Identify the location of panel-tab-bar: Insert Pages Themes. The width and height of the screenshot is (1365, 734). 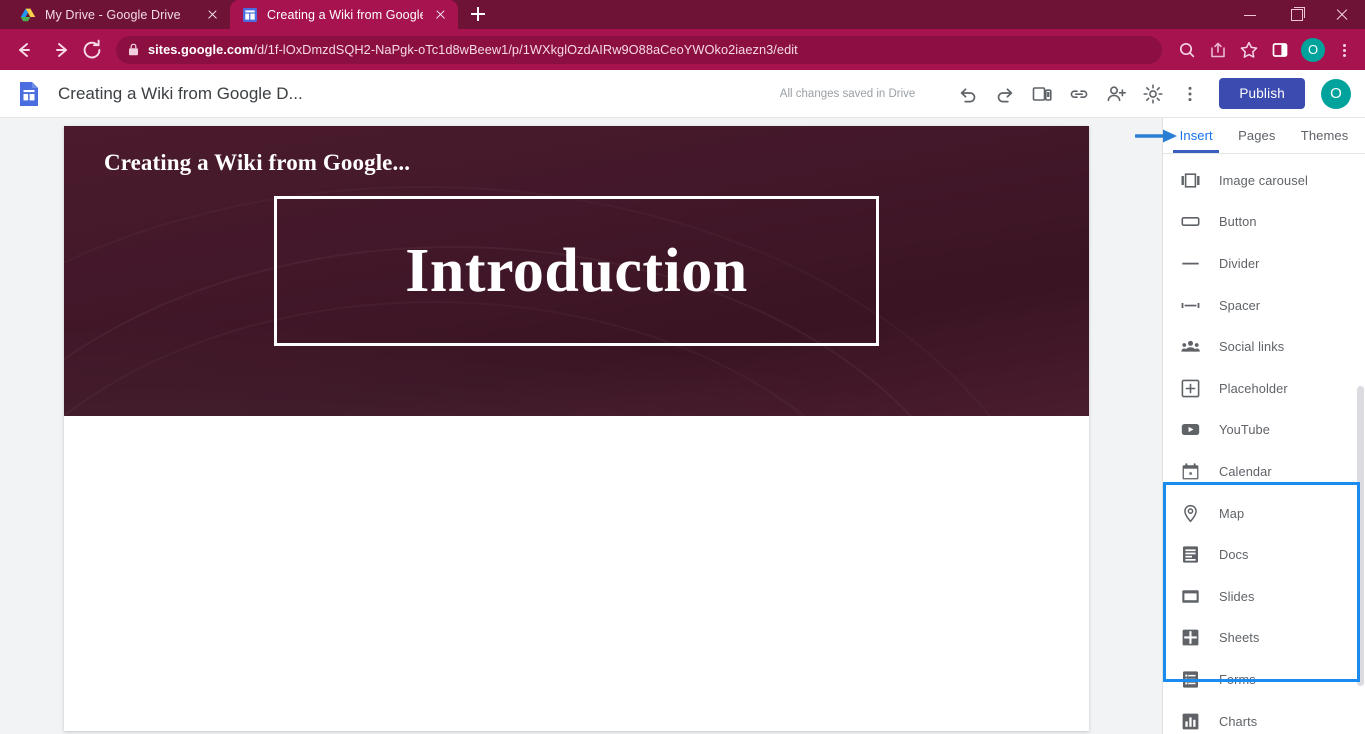
(1250, 136).